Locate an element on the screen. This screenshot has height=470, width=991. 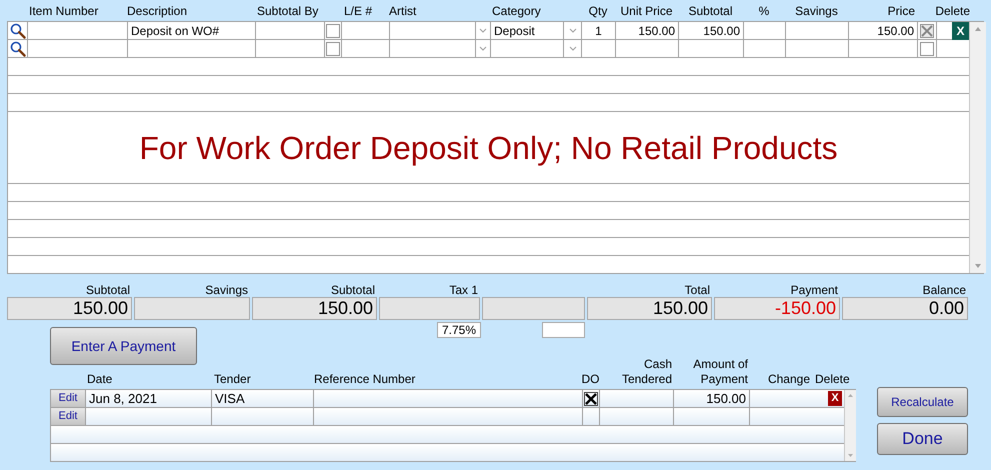
action-button: Recalculate is located at coordinates (922, 402).